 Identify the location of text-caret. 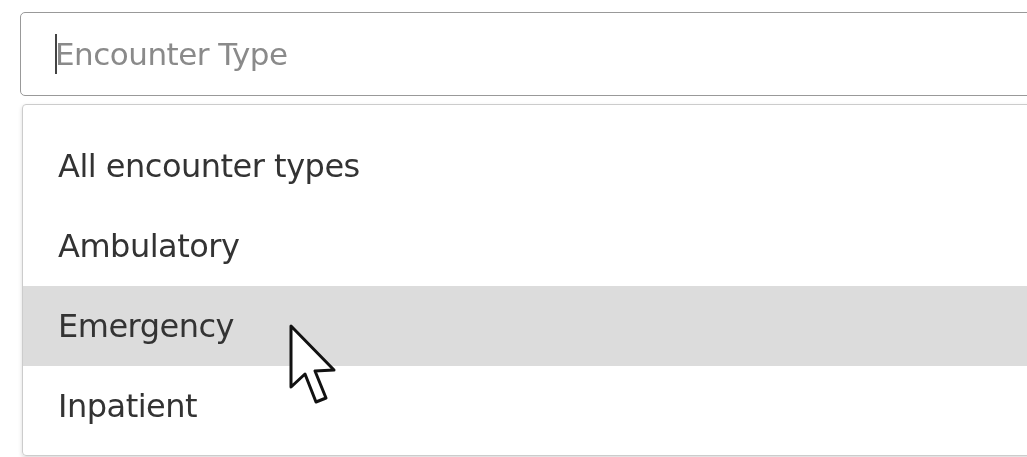
(56, 54).